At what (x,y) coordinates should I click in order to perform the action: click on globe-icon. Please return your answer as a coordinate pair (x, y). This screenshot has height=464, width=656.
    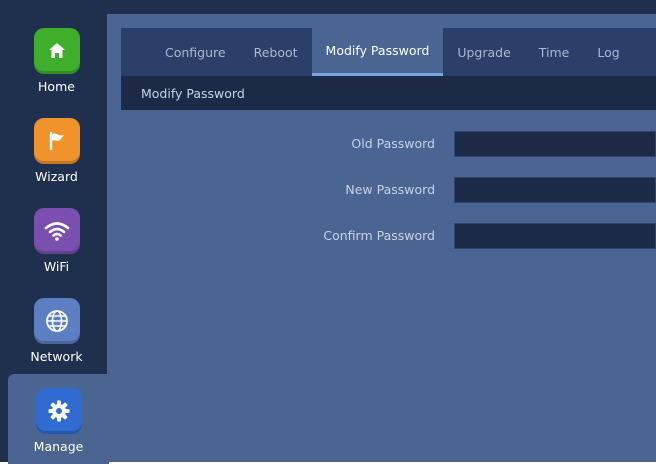
    Looking at the image, I should click on (56, 321).